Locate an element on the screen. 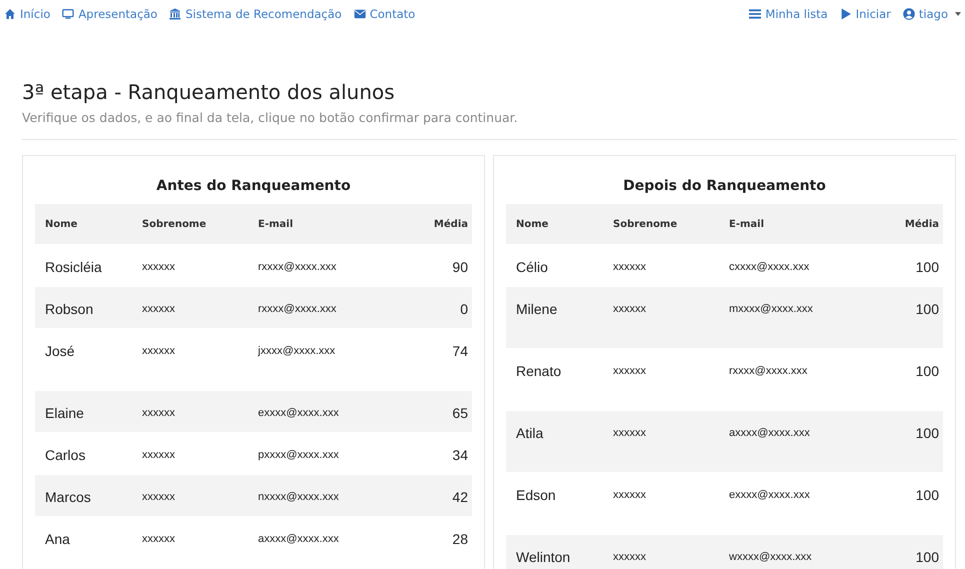 This screenshot has height=569, width=965. table-cell-text: 34 is located at coordinates (460, 454).